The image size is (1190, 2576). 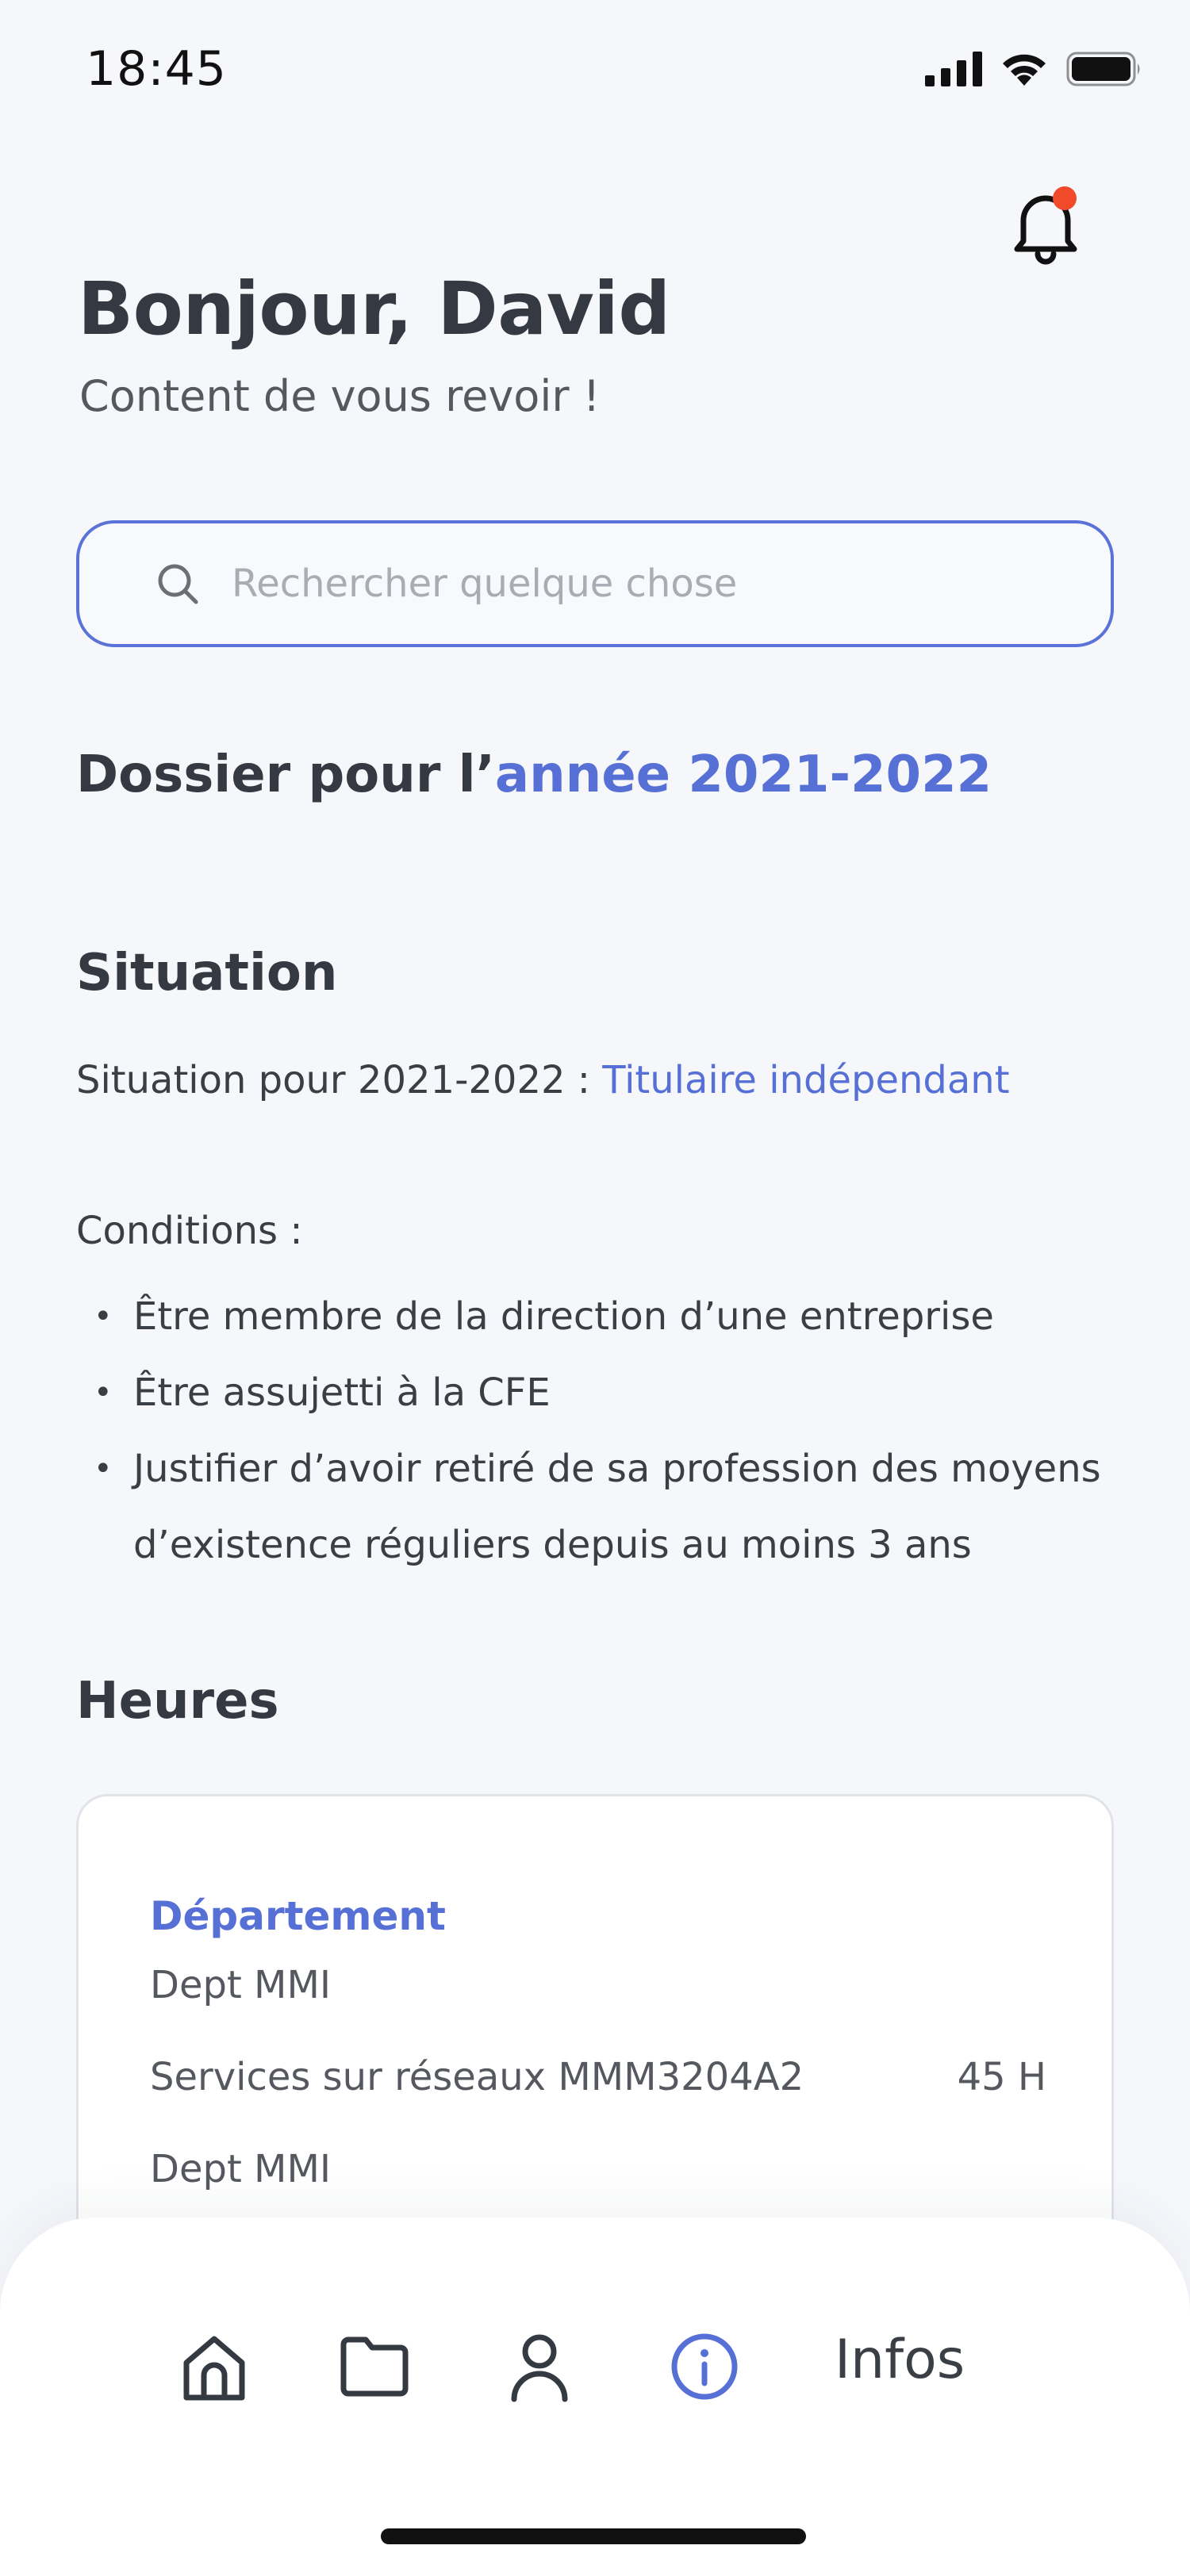 I want to click on situation-title: Situation, so click(x=207, y=973).